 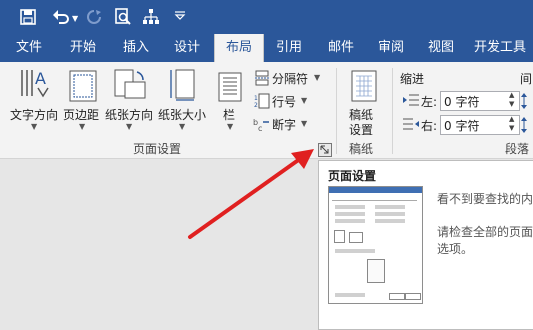 I want to click on manuscript-label-line2: 设置, so click(x=361, y=130).